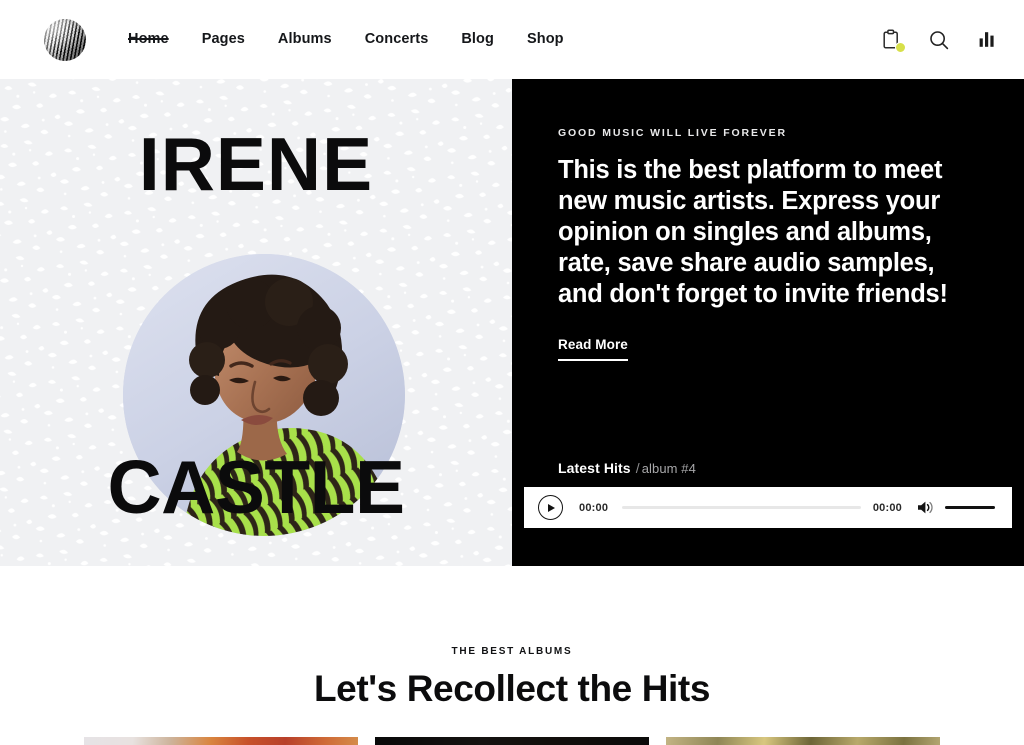 Image resolution: width=1024 pixels, height=745 pixels. What do you see at coordinates (987, 40) in the screenshot?
I see `bar-chart-icon` at bounding box center [987, 40].